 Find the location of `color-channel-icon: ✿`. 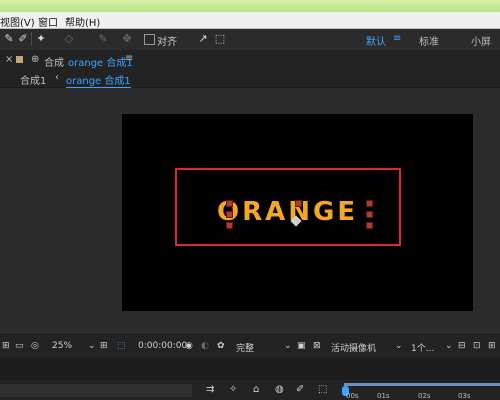

color-channel-icon: ✿ is located at coordinates (221, 346).